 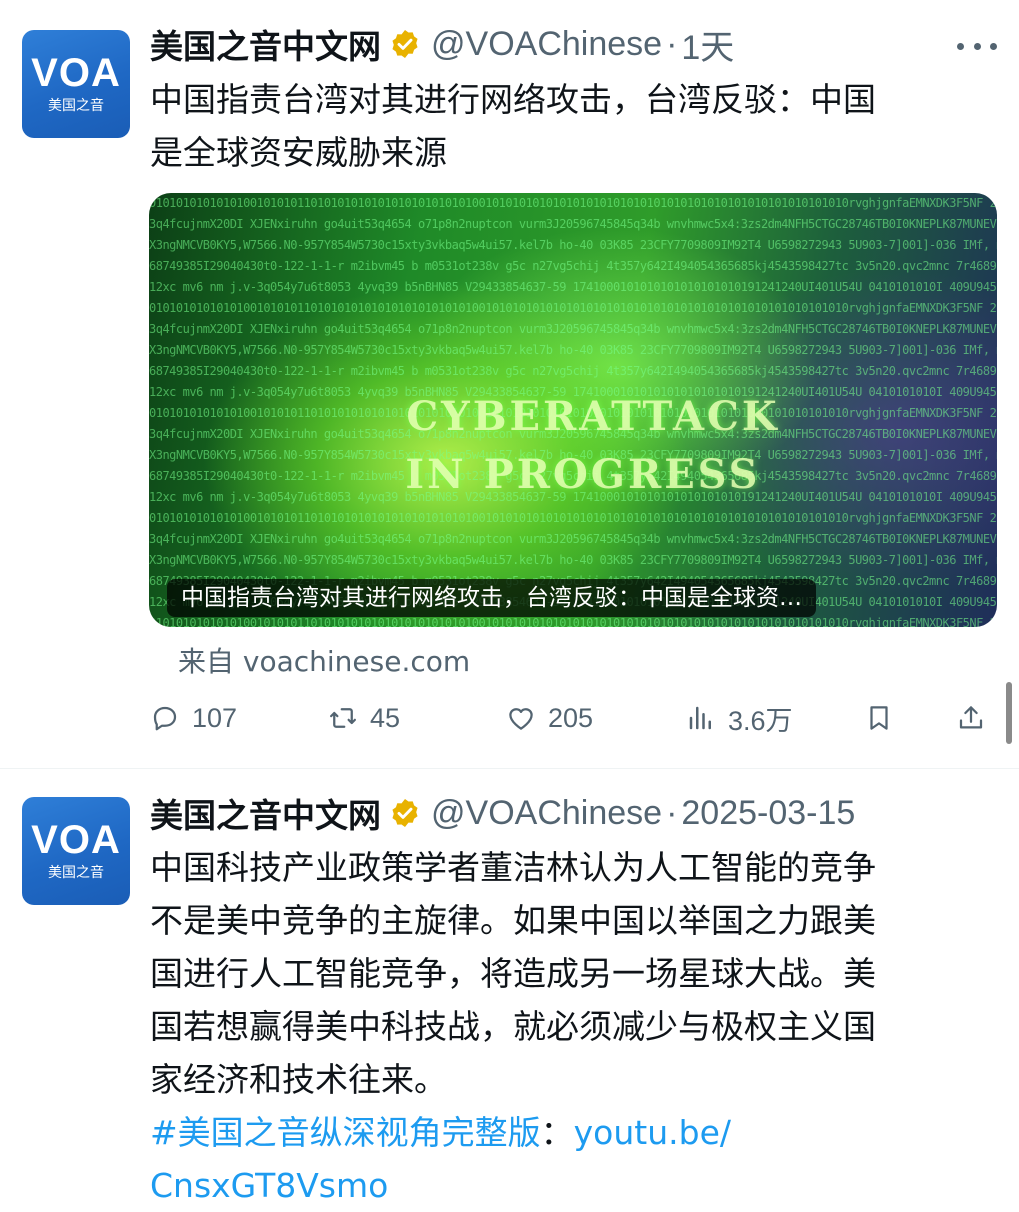 What do you see at coordinates (513, 867) in the screenshot?
I see `tweet-text-line: 中国科技产业政策学者董洁林认为人工智能的竞争` at bounding box center [513, 867].